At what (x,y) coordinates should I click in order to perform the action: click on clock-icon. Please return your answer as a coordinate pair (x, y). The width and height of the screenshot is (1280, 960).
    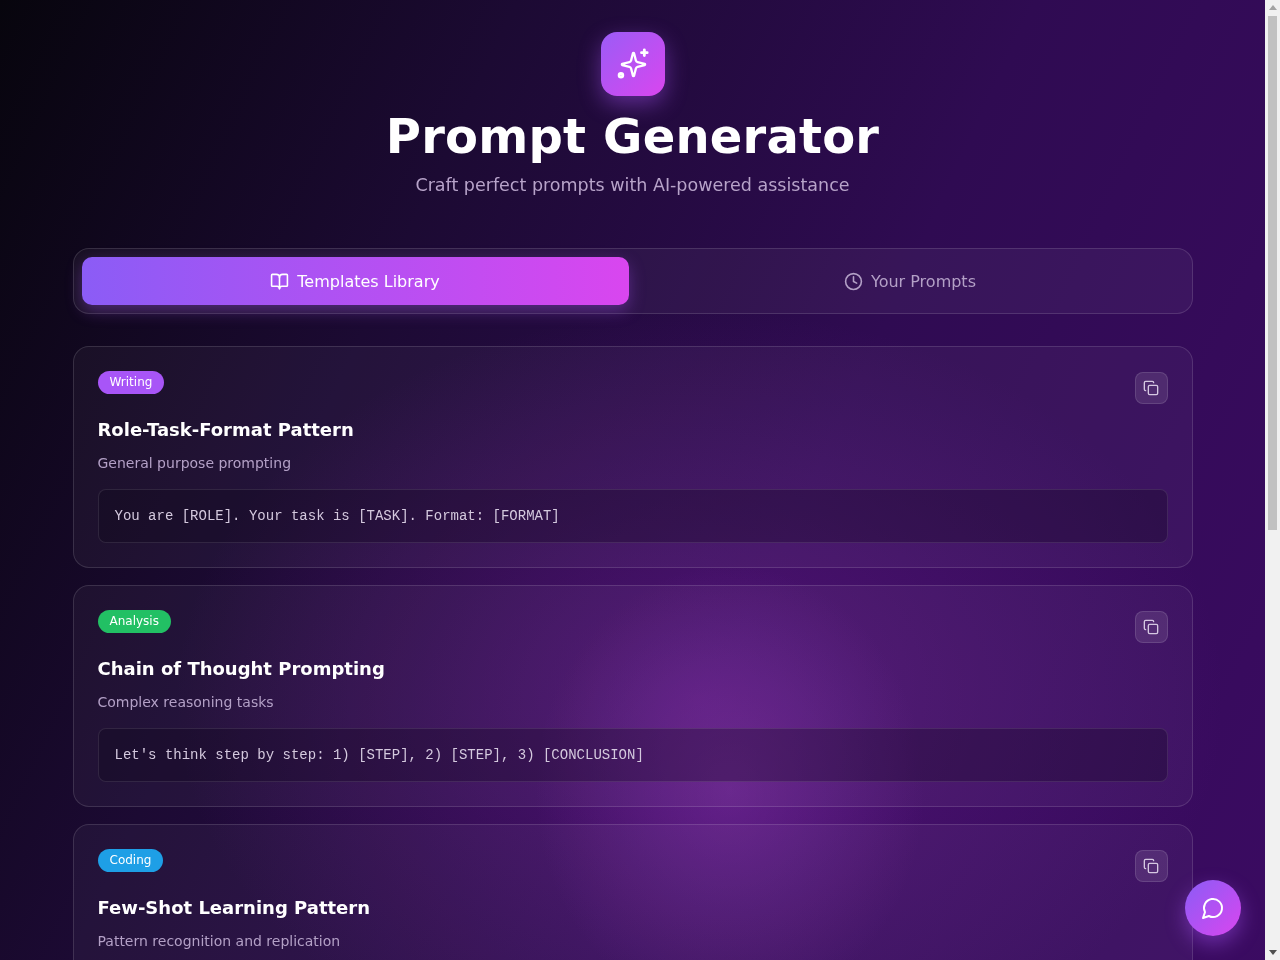
    Looking at the image, I should click on (853, 281).